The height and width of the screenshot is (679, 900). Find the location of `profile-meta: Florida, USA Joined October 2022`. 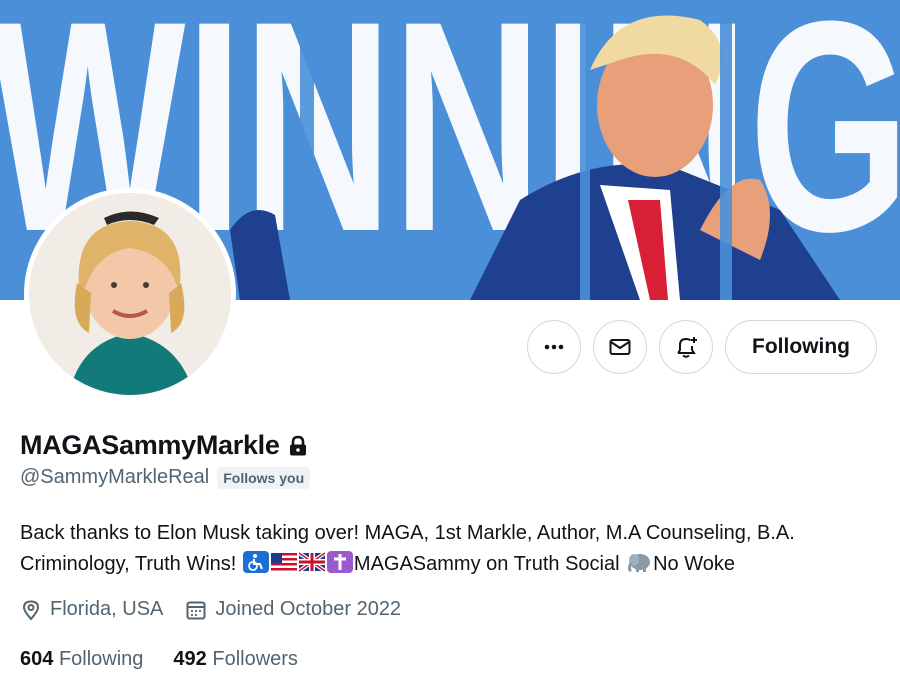

profile-meta: Florida, USA Joined October 2022 is located at coordinates (210, 609).